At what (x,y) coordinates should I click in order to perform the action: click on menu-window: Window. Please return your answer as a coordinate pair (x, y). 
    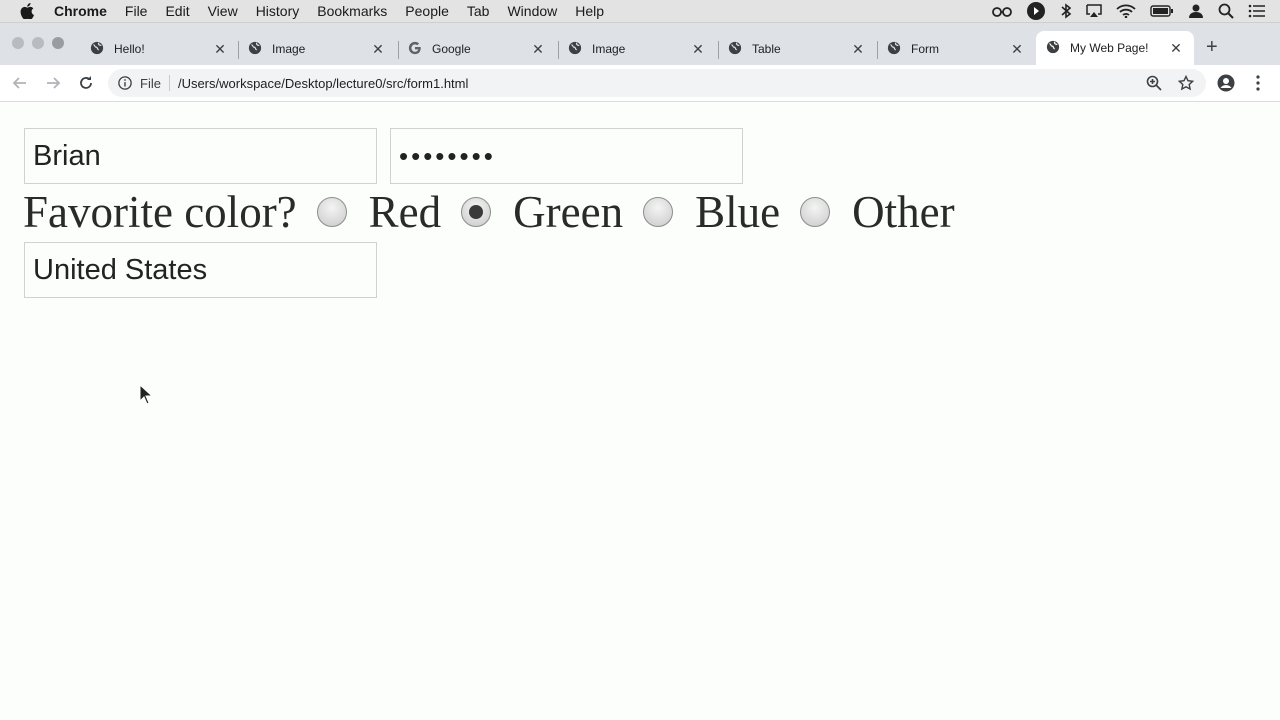
    Looking at the image, I should click on (532, 11).